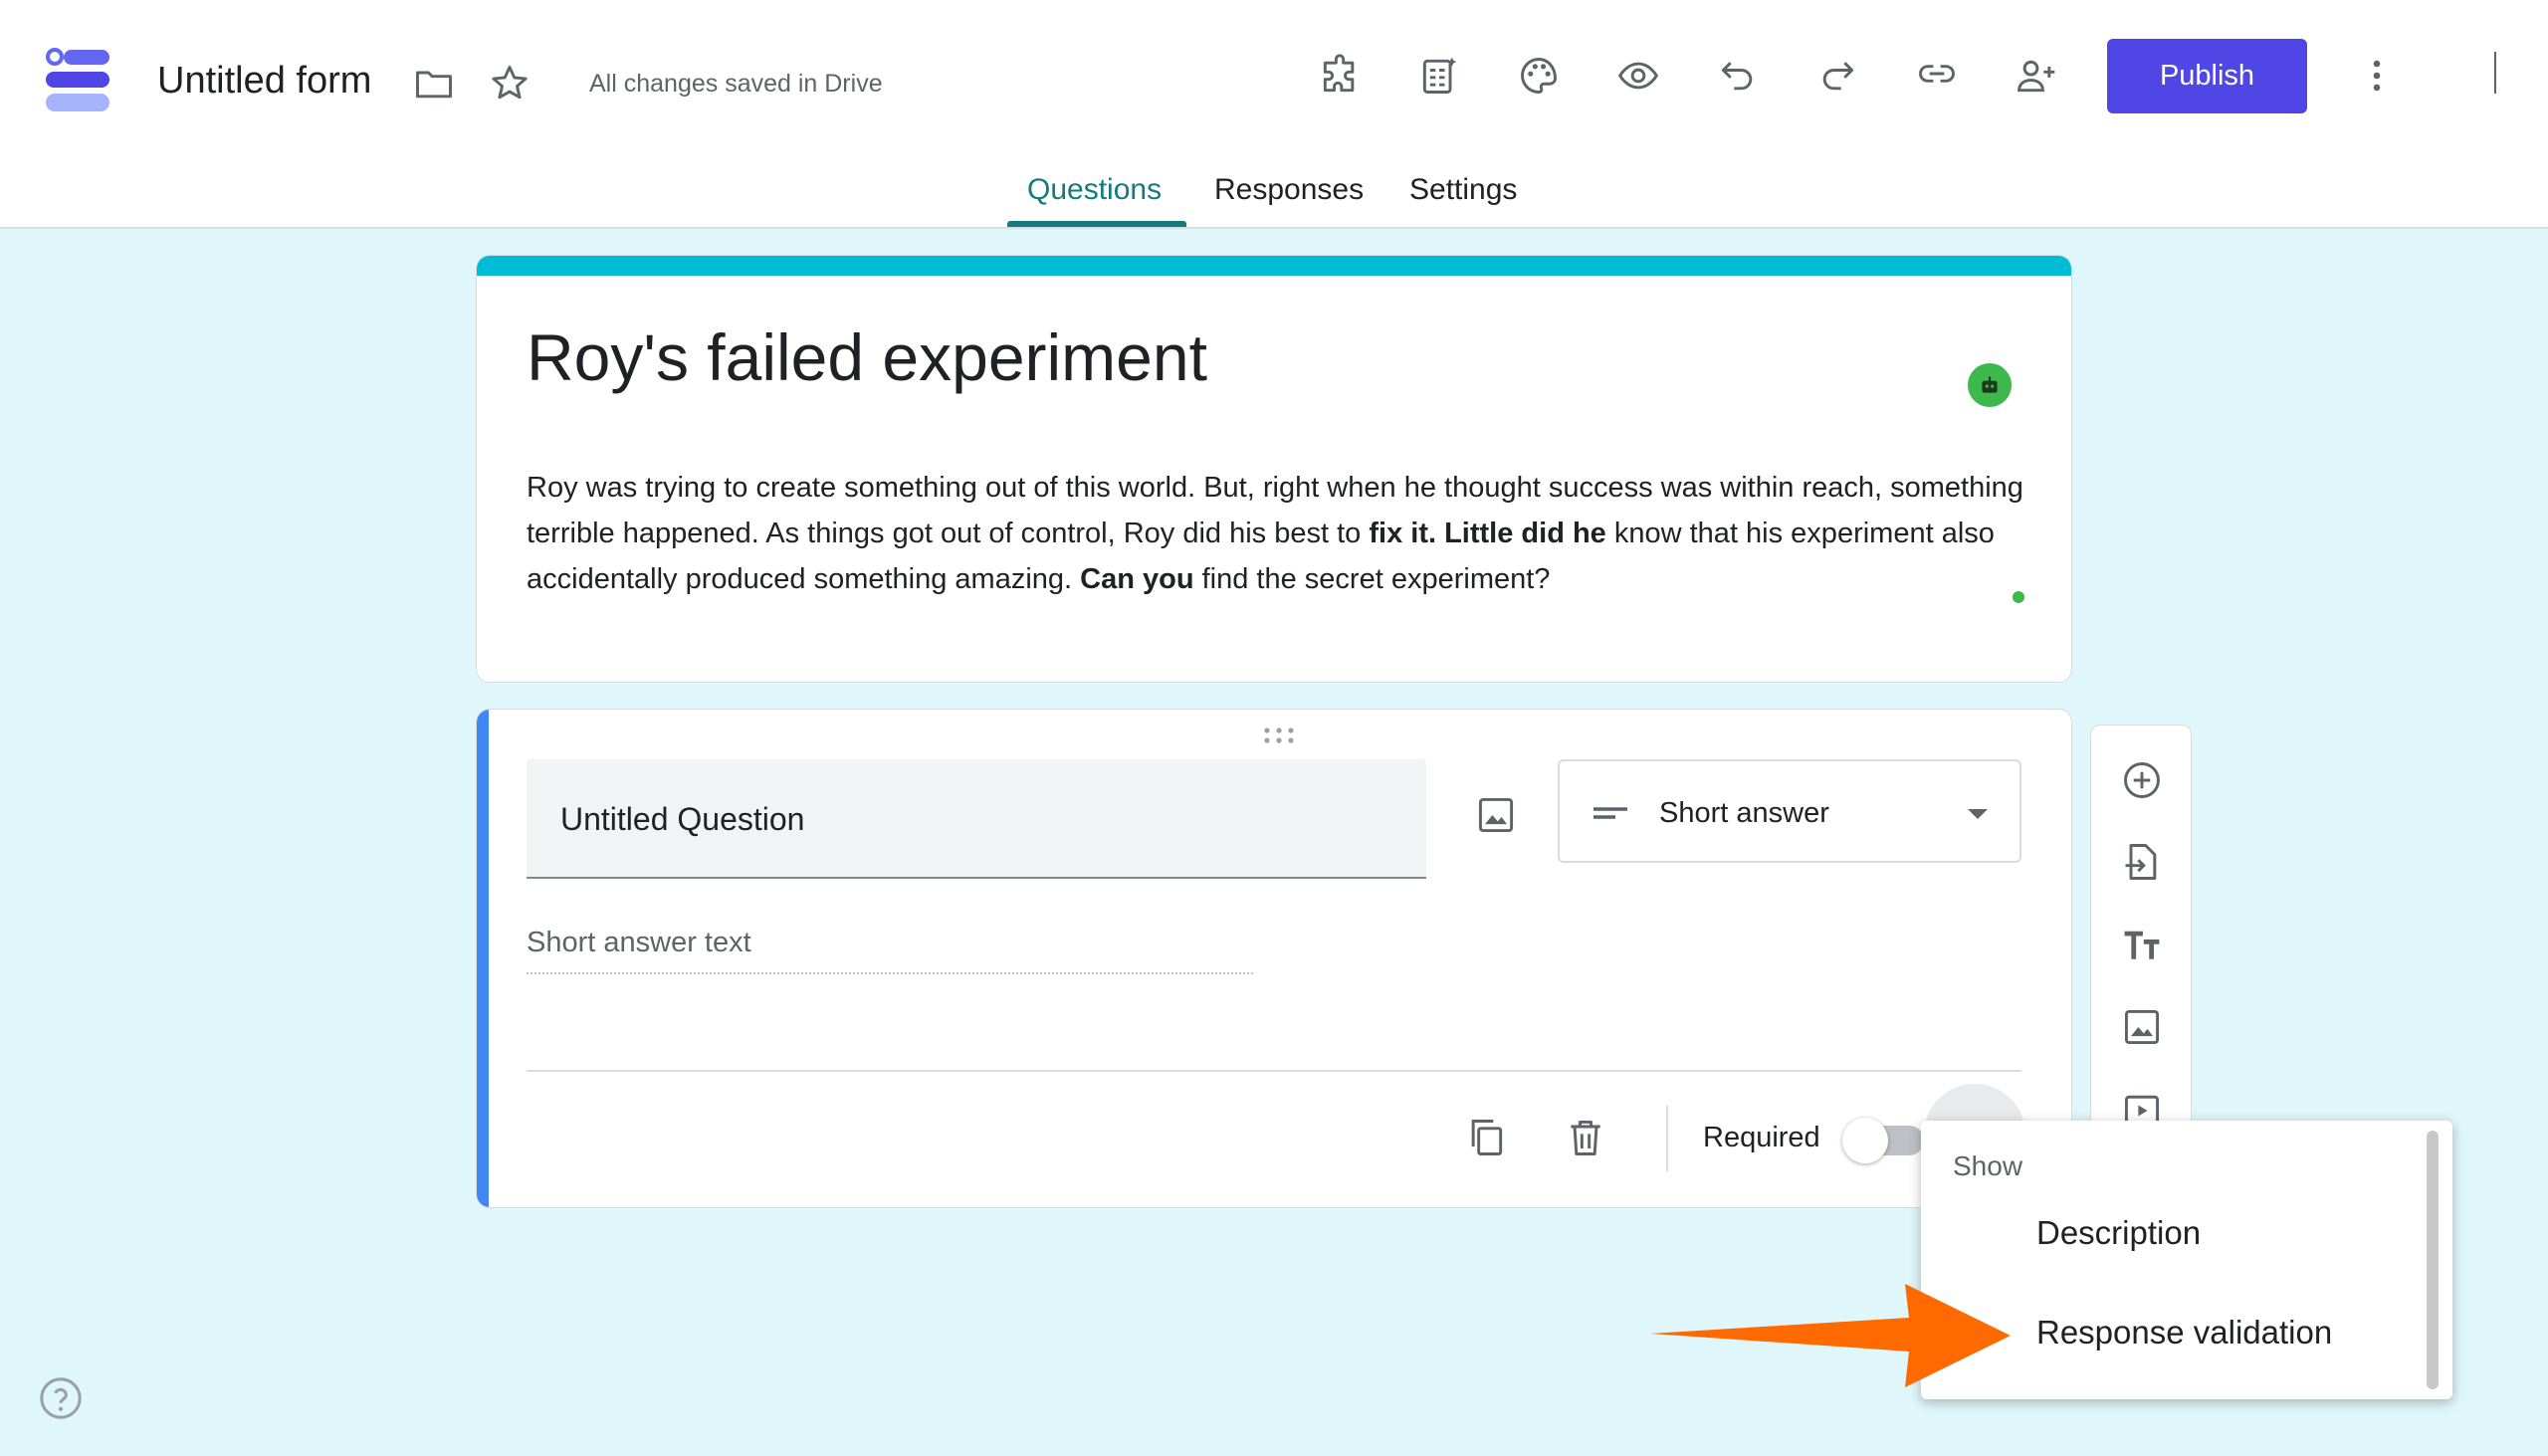  Describe the element at coordinates (1738, 76) in the screenshot. I see `undo-icon` at that location.